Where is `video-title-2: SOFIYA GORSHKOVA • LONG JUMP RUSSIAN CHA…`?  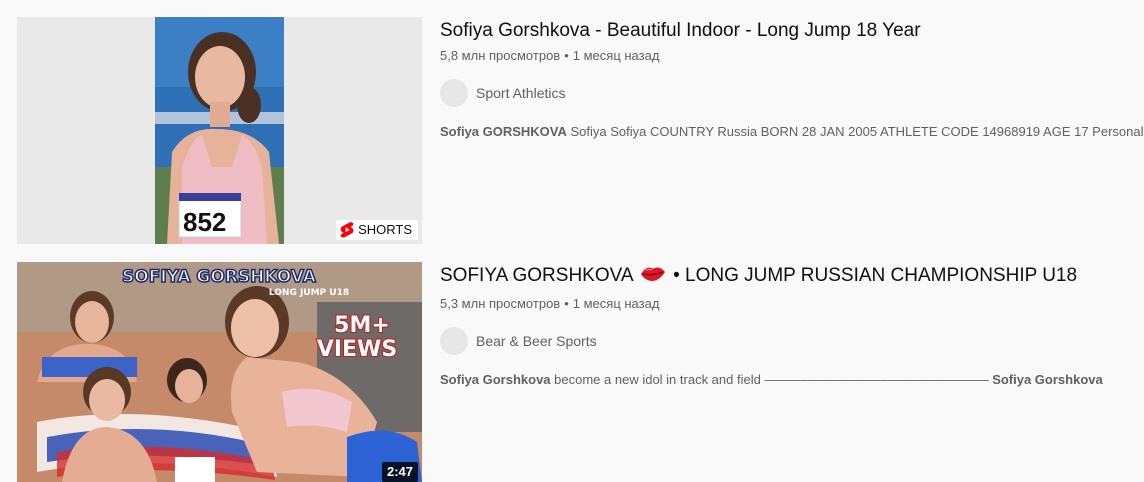 video-title-2: SOFIYA GORSHKOVA • LONG JUMP RUSSIAN CHA… is located at coordinates (792, 277).